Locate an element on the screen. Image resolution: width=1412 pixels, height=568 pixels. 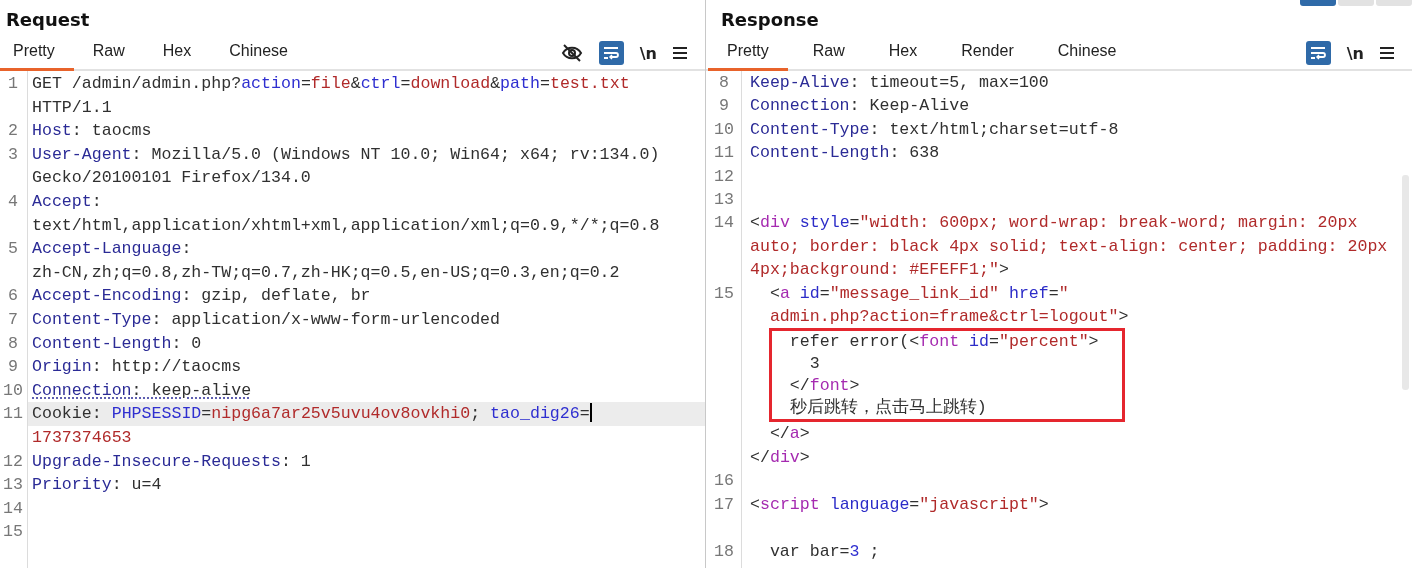
code-line: <a id="message_link_id" href=" is located at coordinates (918, 293).